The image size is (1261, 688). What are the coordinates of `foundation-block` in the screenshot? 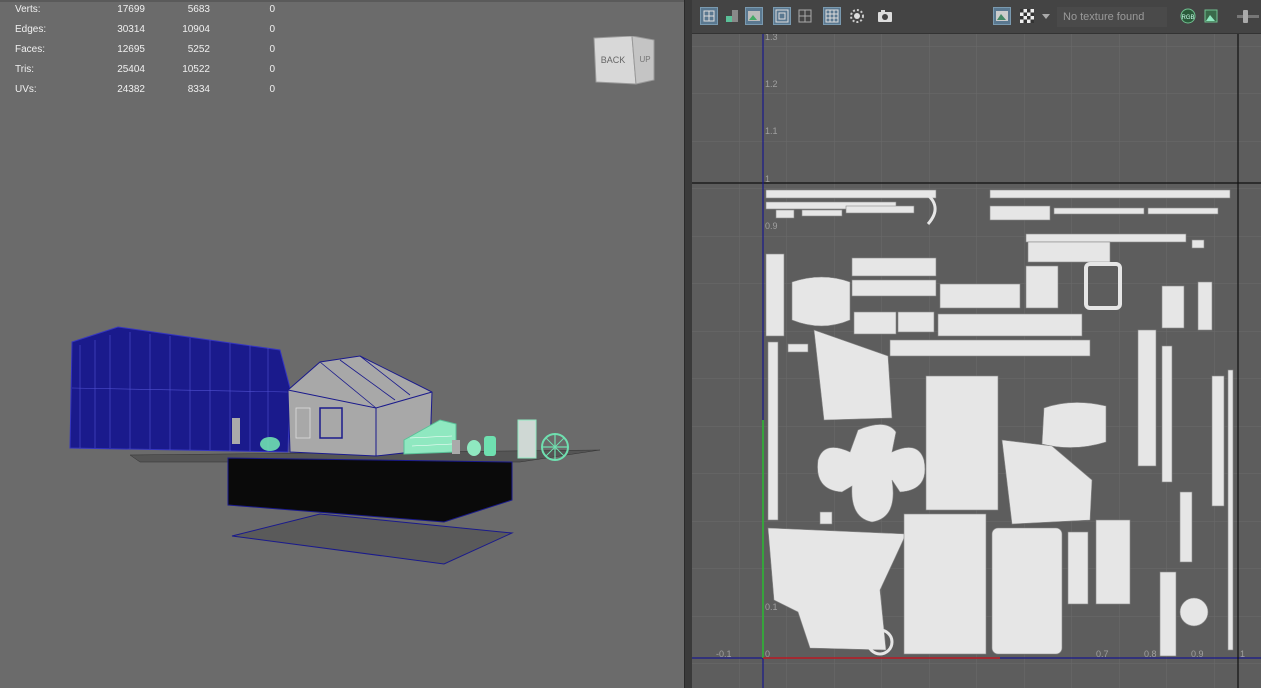 It's located at (370, 490).